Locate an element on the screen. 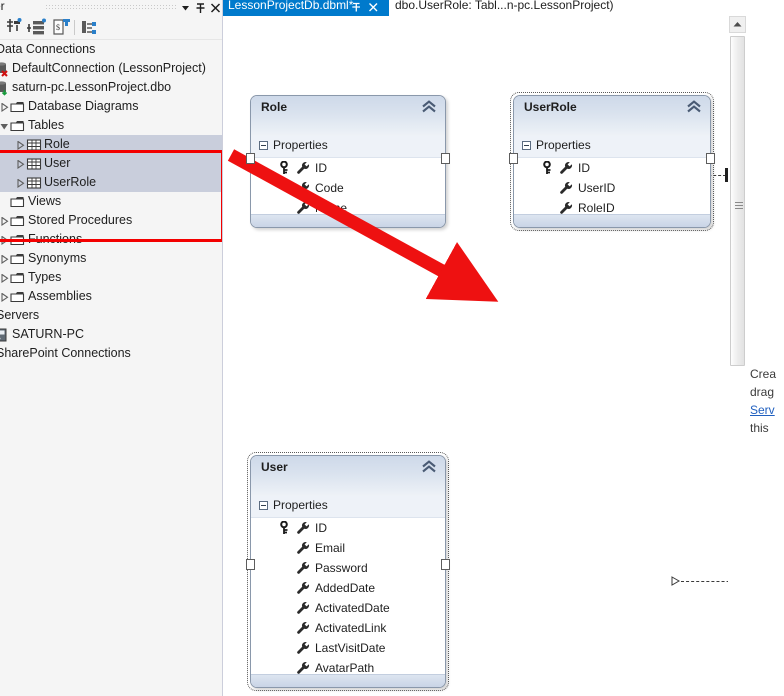 This screenshot has width=784, height=696. tab-pin-icon is located at coordinates (356, 7).